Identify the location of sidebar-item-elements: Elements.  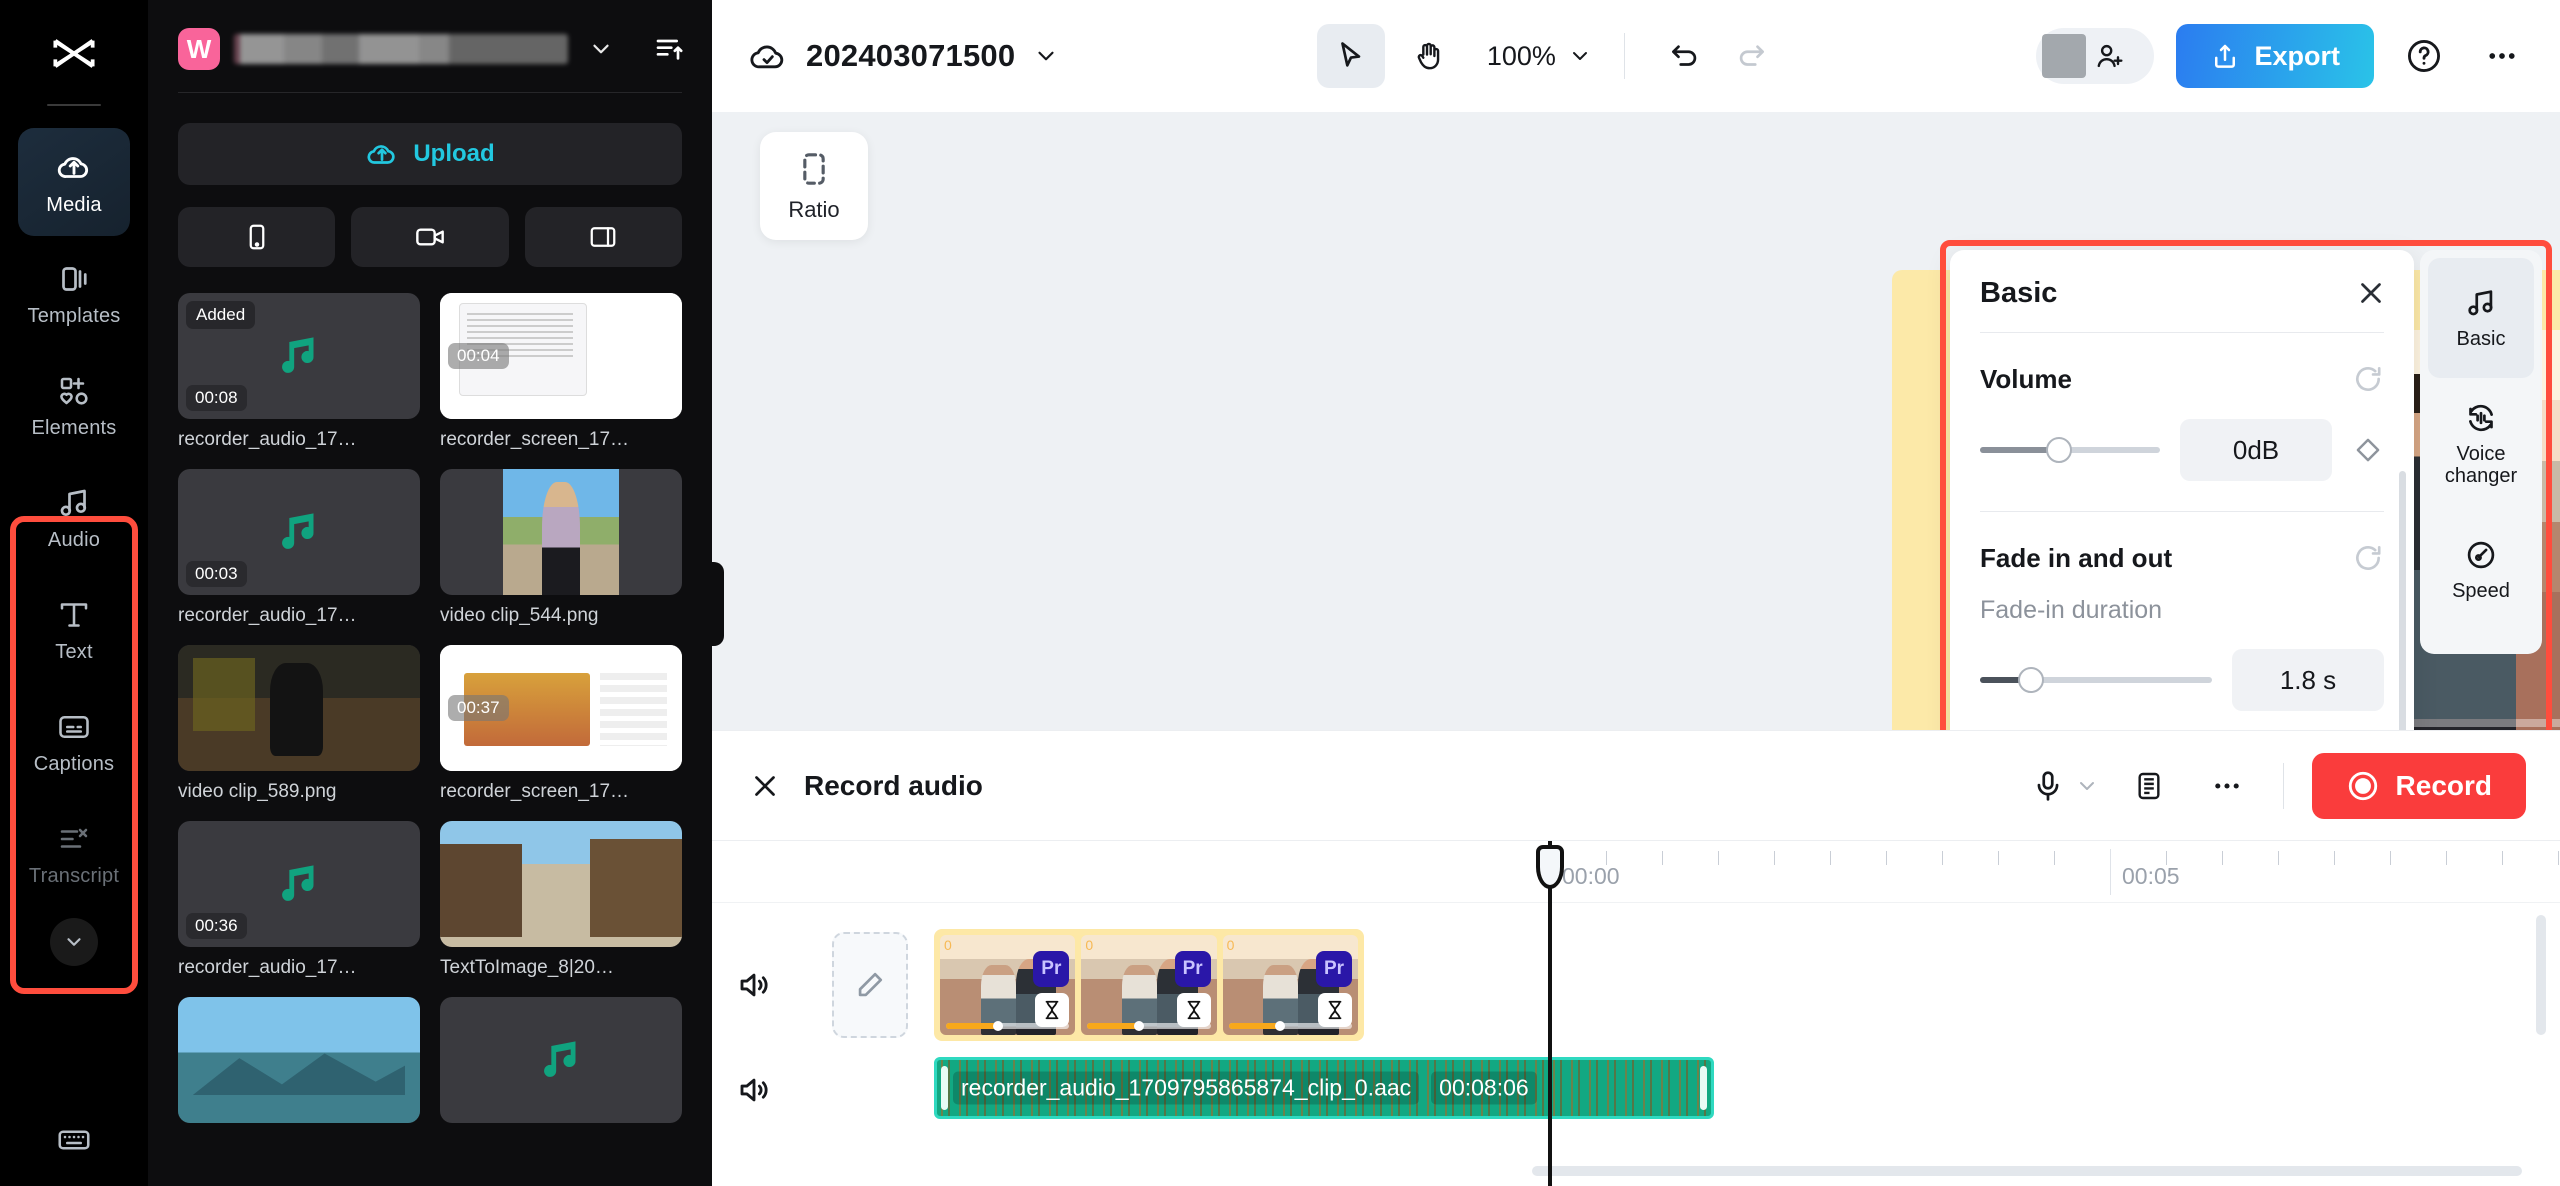
(74, 406).